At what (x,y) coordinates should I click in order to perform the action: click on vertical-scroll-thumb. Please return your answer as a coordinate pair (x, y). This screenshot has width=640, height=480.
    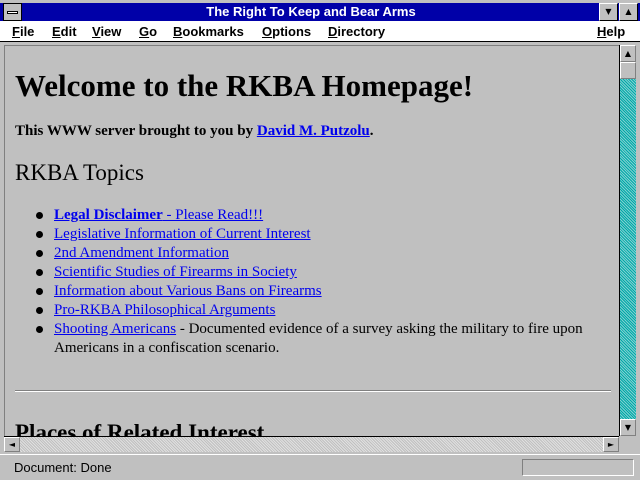
    Looking at the image, I should click on (628, 70).